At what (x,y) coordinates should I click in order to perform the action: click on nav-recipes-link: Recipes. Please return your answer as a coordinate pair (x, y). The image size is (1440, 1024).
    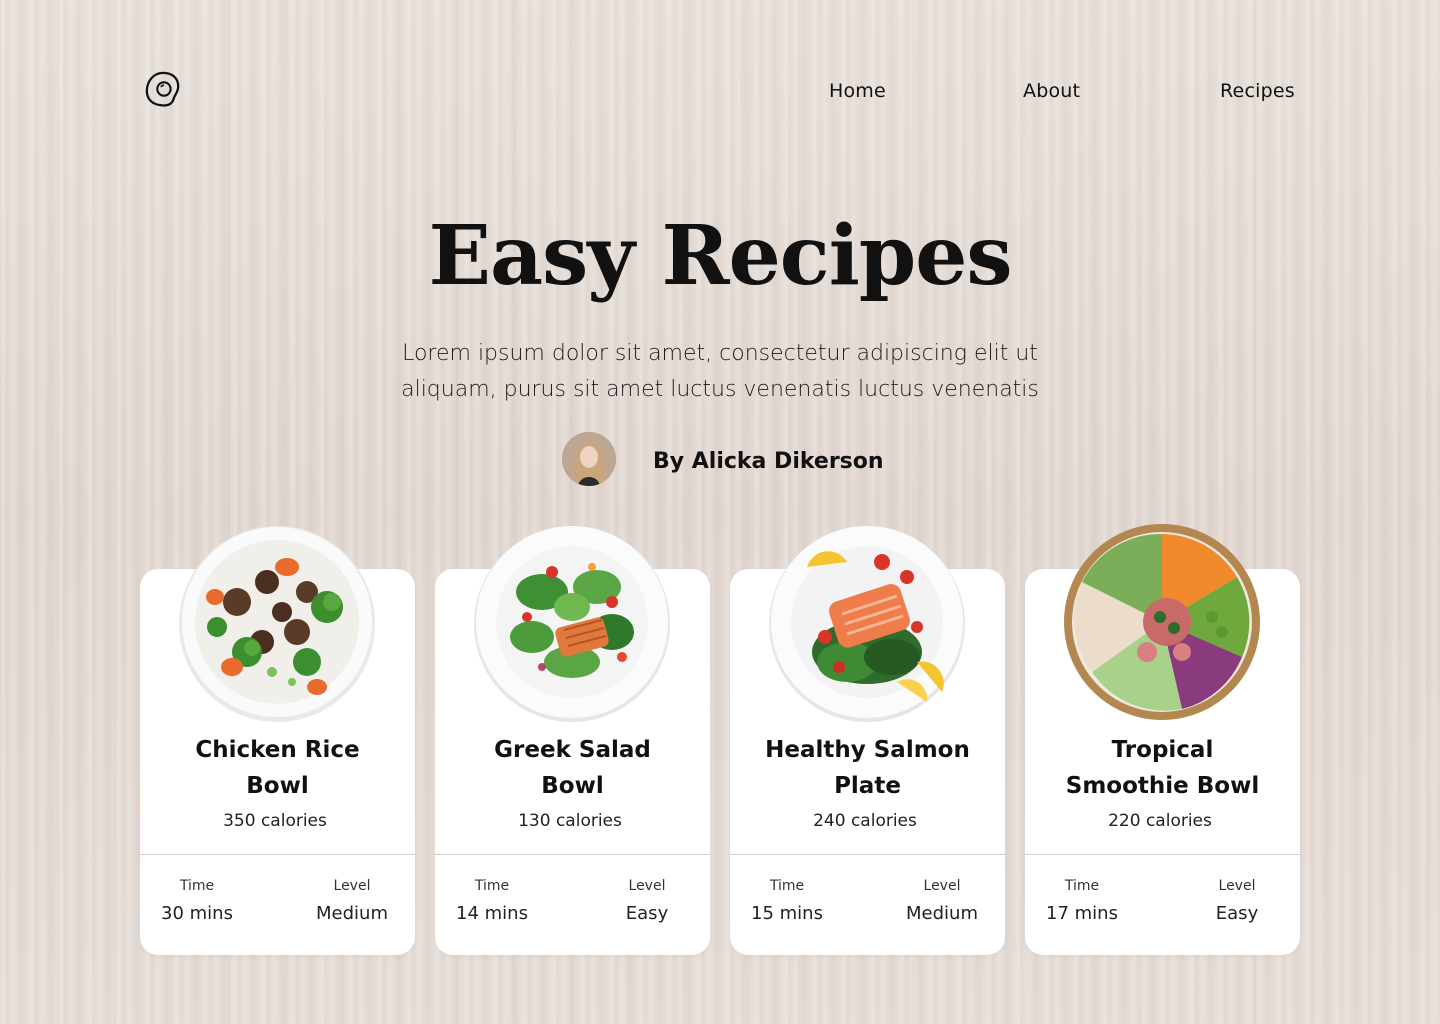
    Looking at the image, I should click on (1257, 91).